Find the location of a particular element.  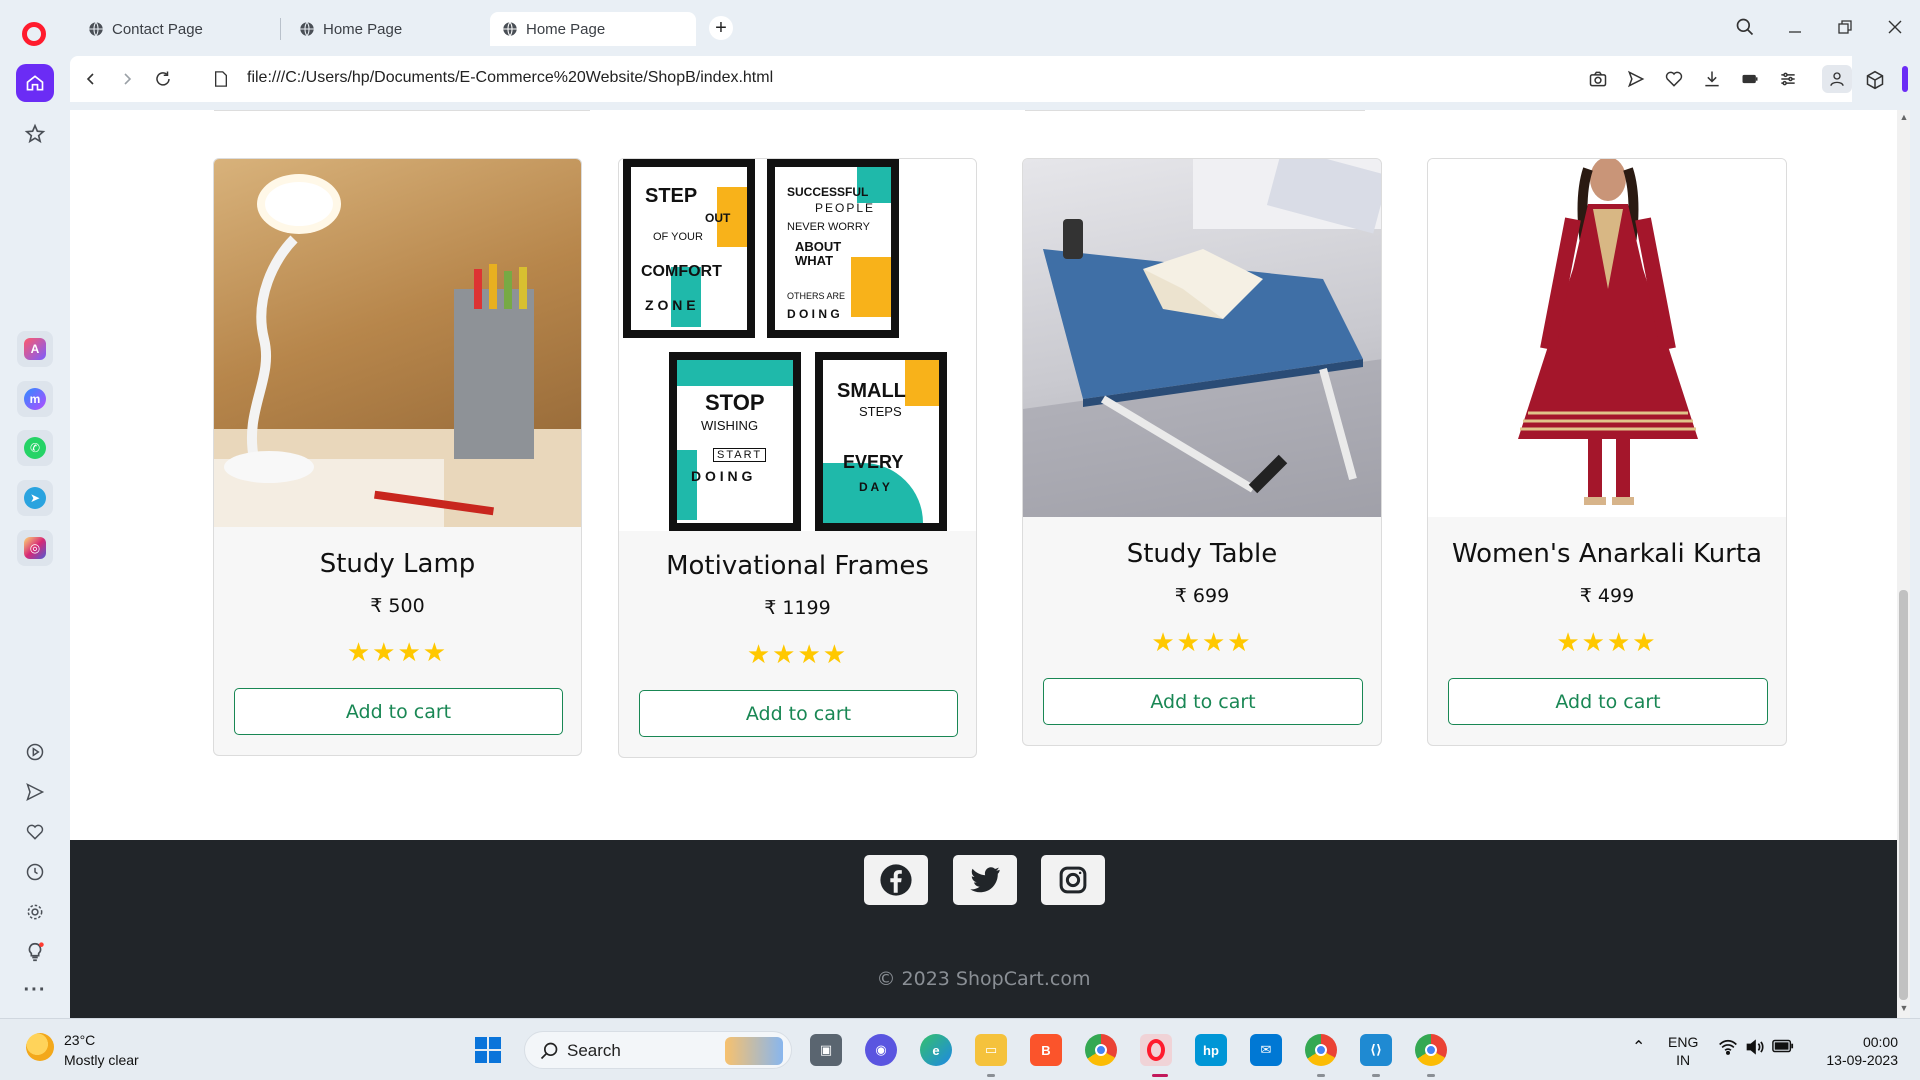

volume-icon is located at coordinates (1755, 1049).